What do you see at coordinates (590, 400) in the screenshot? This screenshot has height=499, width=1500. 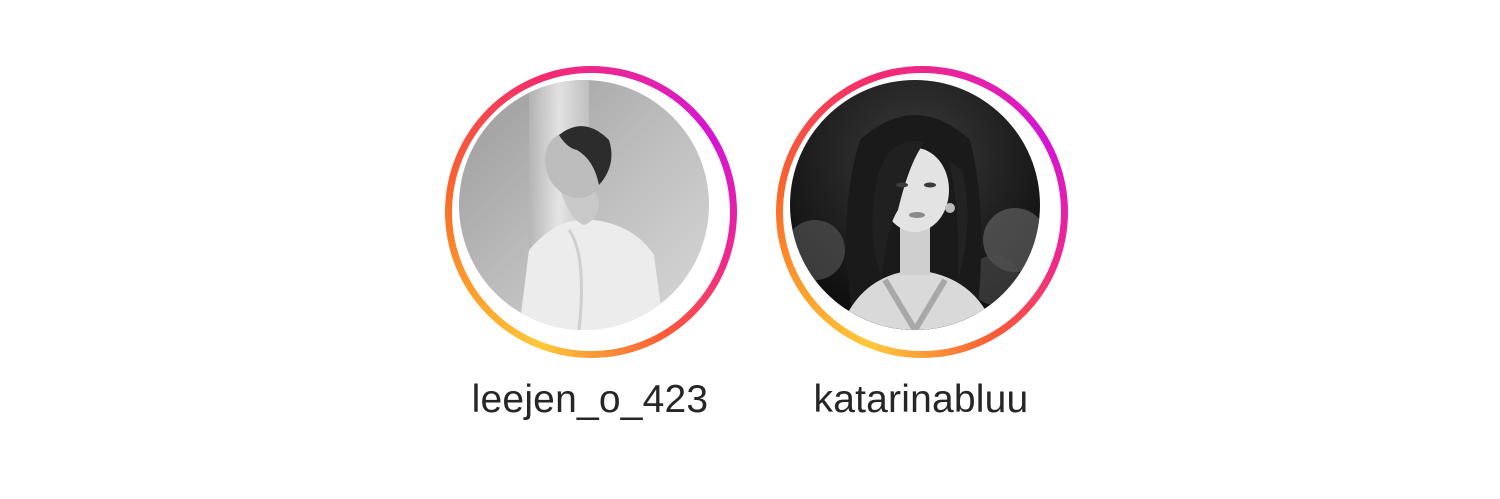 I see `username-label: leejen_o_423` at bounding box center [590, 400].